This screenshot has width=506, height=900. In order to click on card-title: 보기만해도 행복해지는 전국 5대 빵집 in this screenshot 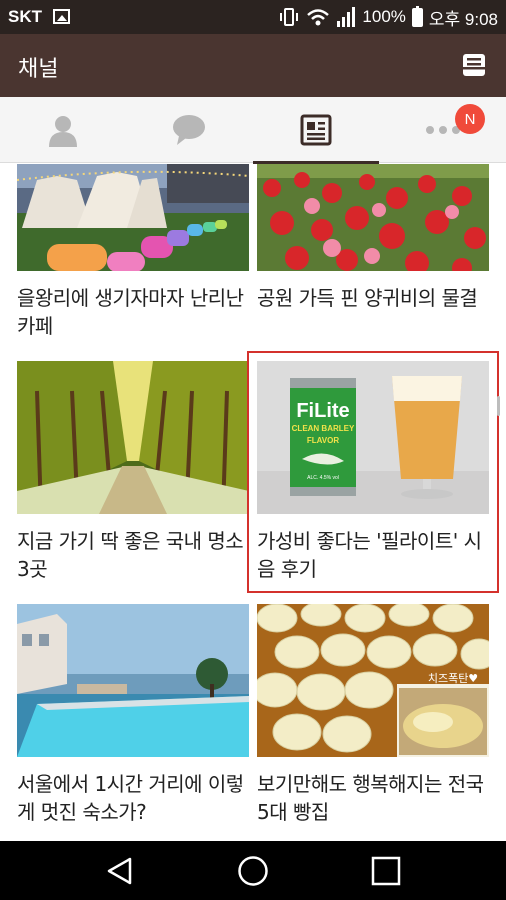, I will do `click(370, 798)`.